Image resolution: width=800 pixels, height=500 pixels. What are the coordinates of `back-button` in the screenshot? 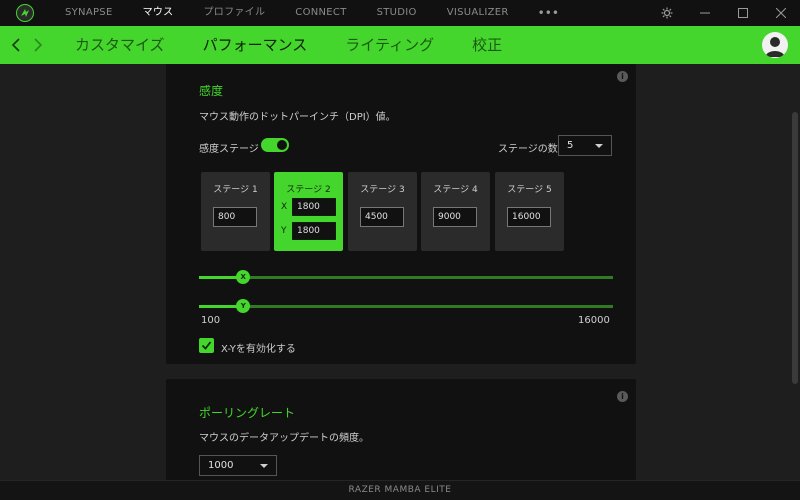 It's located at (16, 45).